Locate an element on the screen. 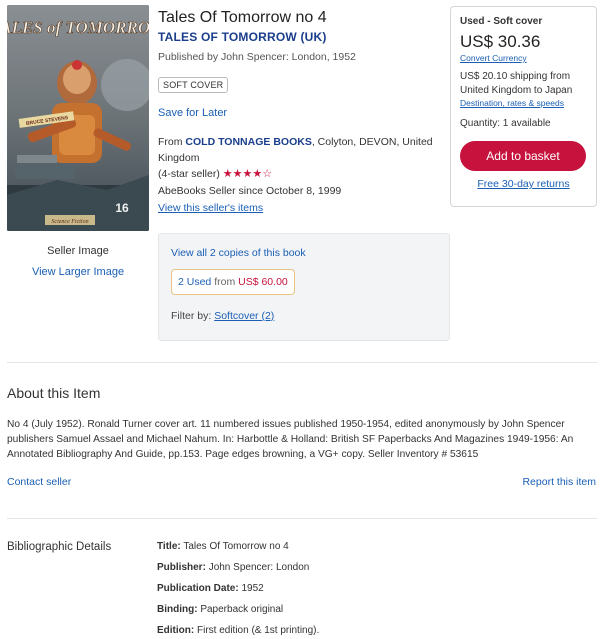  biblio-key: Publisher: is located at coordinates (181, 567).